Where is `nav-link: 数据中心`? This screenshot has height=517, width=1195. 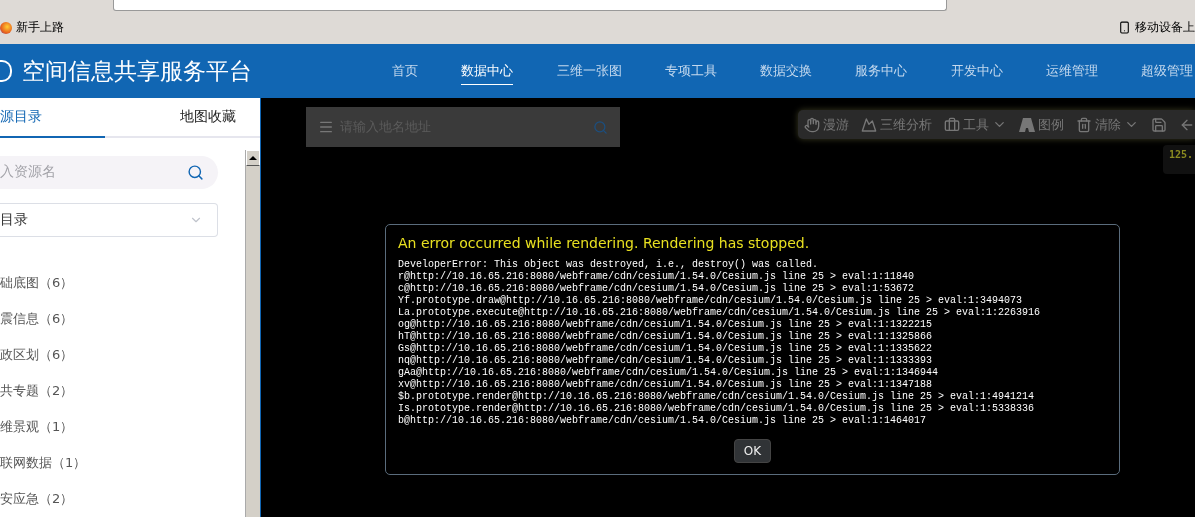 nav-link: 数据中心 is located at coordinates (487, 71).